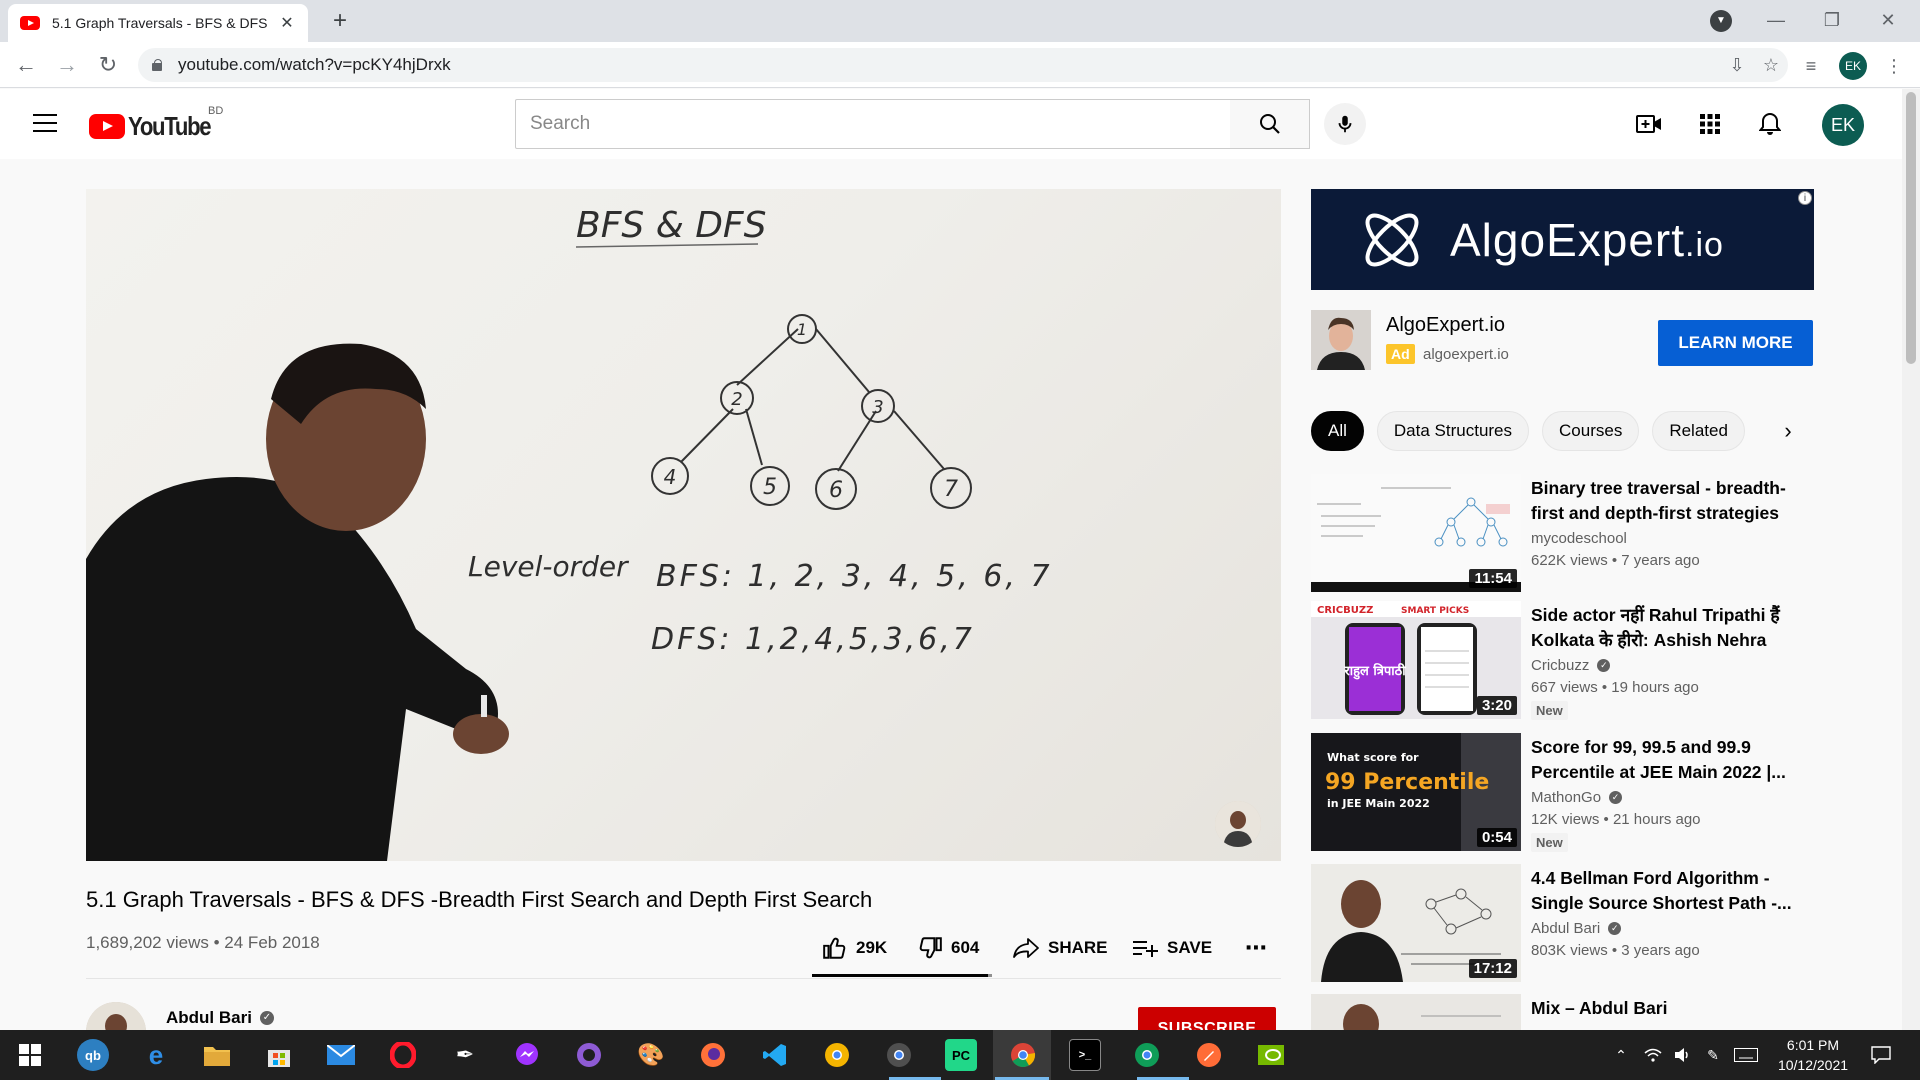  I want to click on messenger-icon, so click(527, 1055).